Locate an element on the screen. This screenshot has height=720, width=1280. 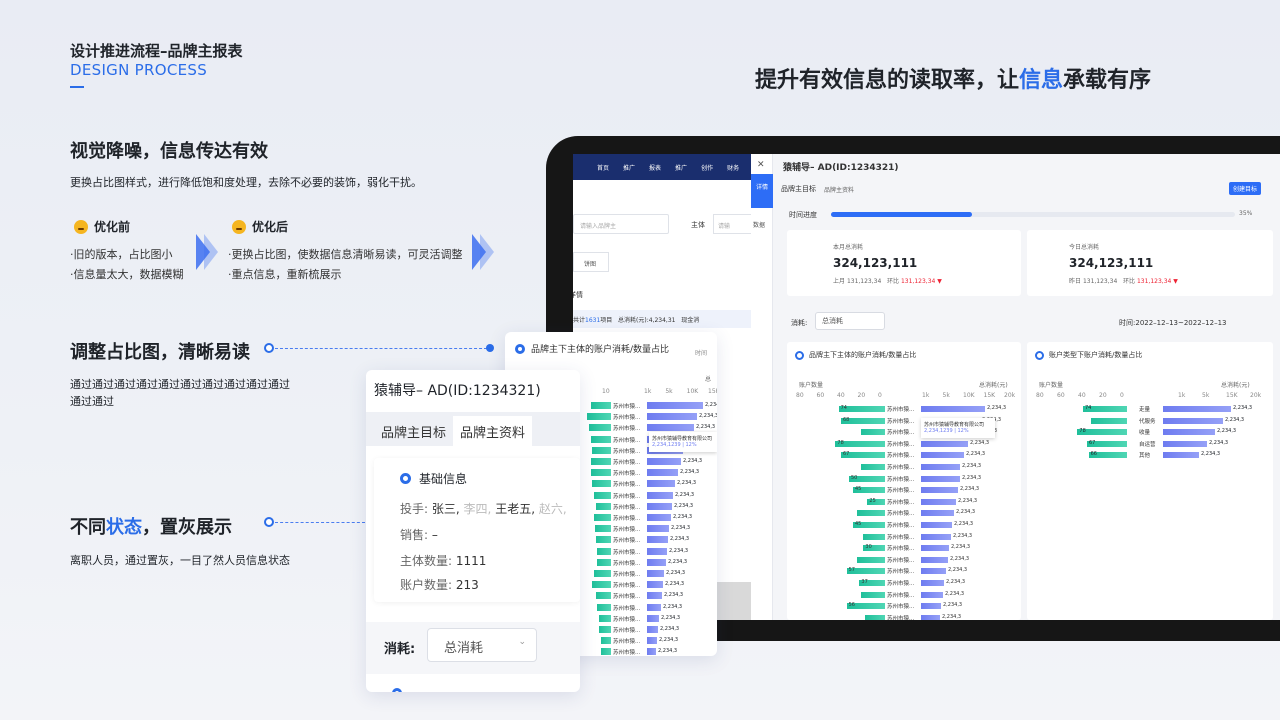
connector-start-icon is located at coordinates (269, 348).